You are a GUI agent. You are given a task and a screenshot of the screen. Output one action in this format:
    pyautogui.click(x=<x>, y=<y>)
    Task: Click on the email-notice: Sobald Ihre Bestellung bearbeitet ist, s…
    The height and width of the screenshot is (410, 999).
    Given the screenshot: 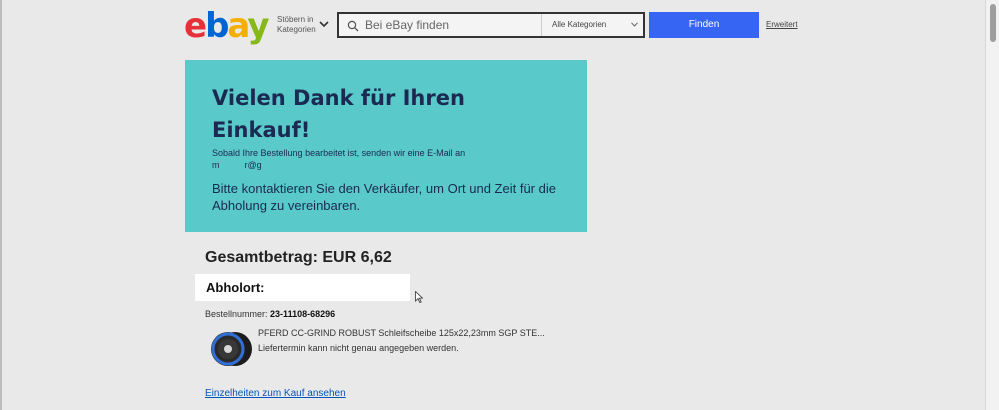 What is the action you would take?
    pyautogui.click(x=392, y=159)
    